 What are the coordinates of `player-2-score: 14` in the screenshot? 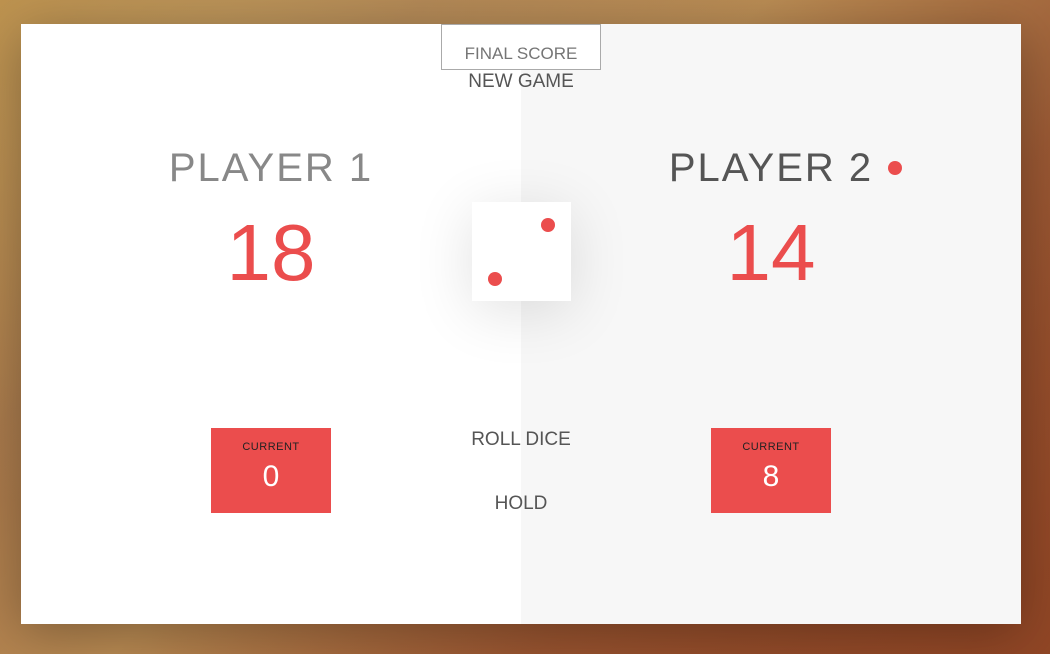 It's located at (771, 252).